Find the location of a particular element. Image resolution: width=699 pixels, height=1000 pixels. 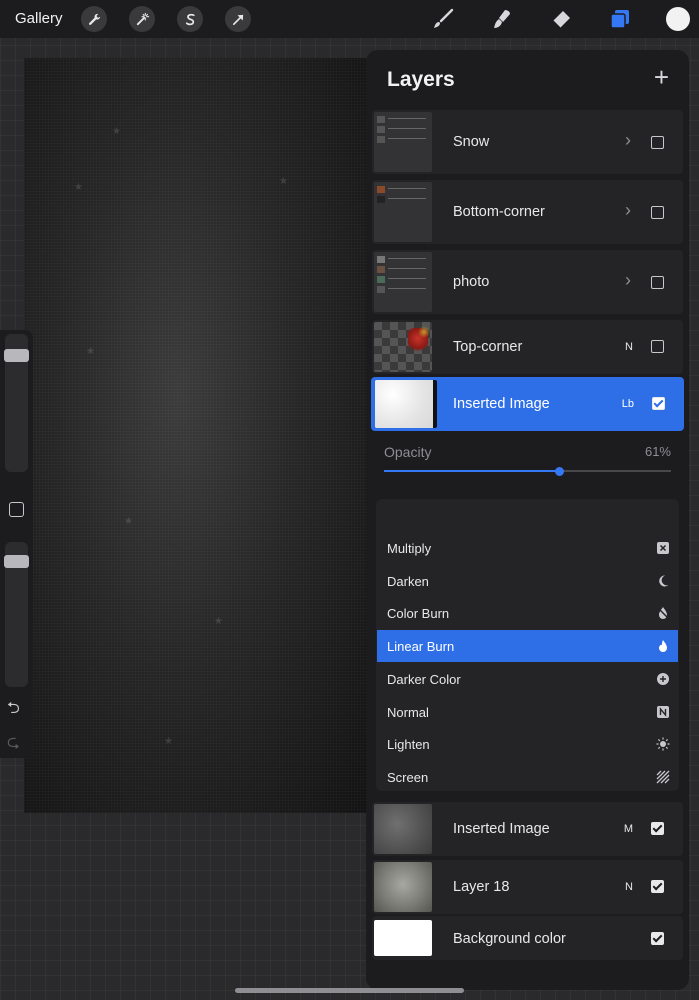

blend-mode-lighten: Lighten is located at coordinates (527, 744).